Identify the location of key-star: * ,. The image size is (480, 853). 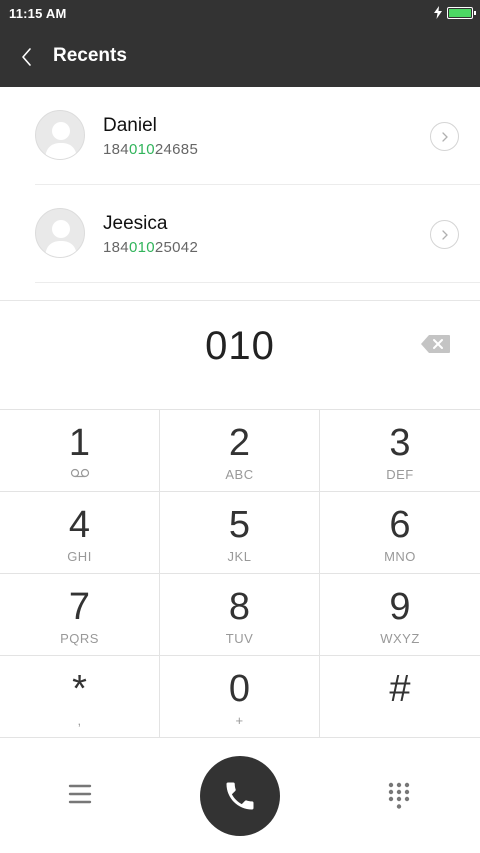
(80, 697).